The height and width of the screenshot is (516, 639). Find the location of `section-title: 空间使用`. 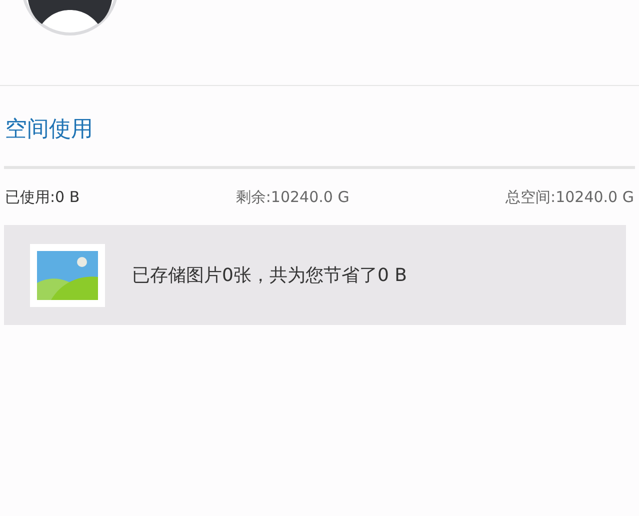

section-title: 空间使用 is located at coordinates (49, 130).